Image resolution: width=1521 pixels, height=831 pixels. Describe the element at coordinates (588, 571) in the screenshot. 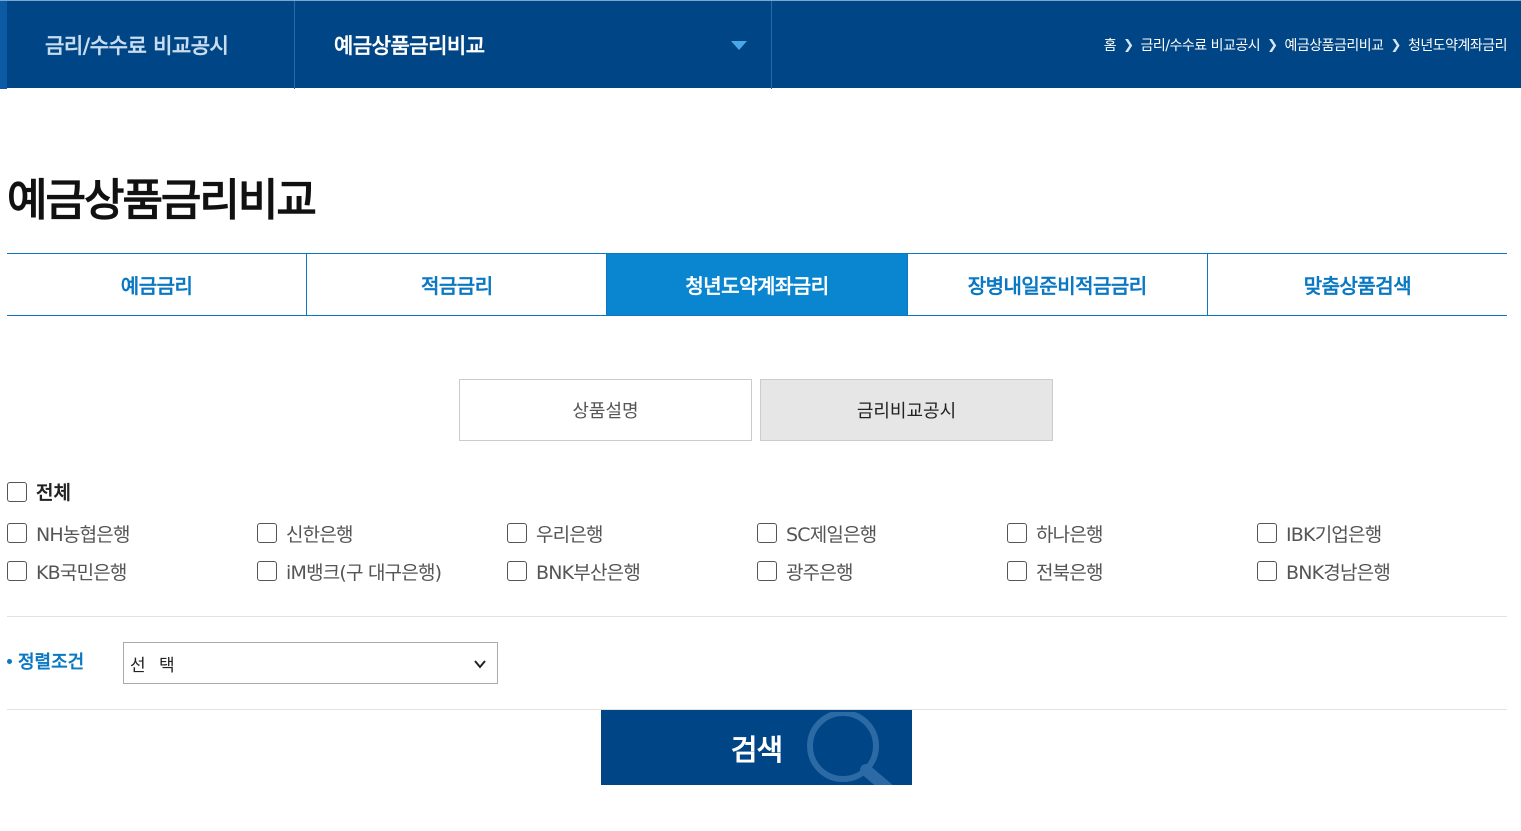

I see `bank-label: BNK부산은행` at that location.